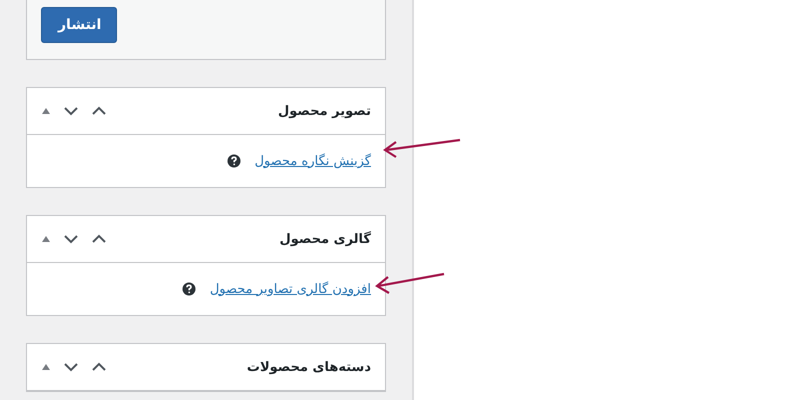 This screenshot has height=400, width=800. I want to click on box-link: گزینش نگاره محصول, so click(312, 161).